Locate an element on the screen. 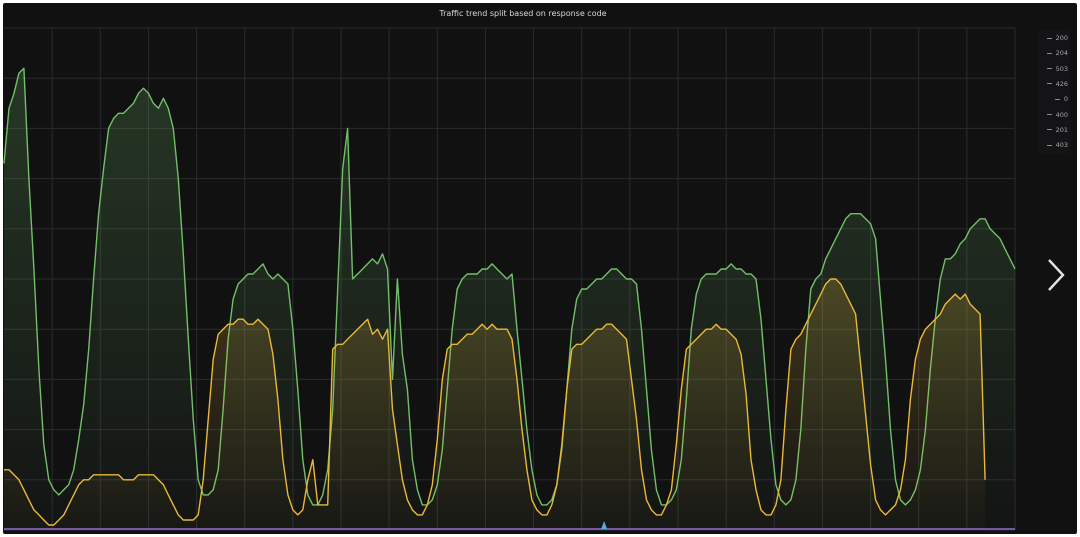 The width and height of the screenshot is (1080, 537). legend-label: 0 is located at coordinates (1065, 99).